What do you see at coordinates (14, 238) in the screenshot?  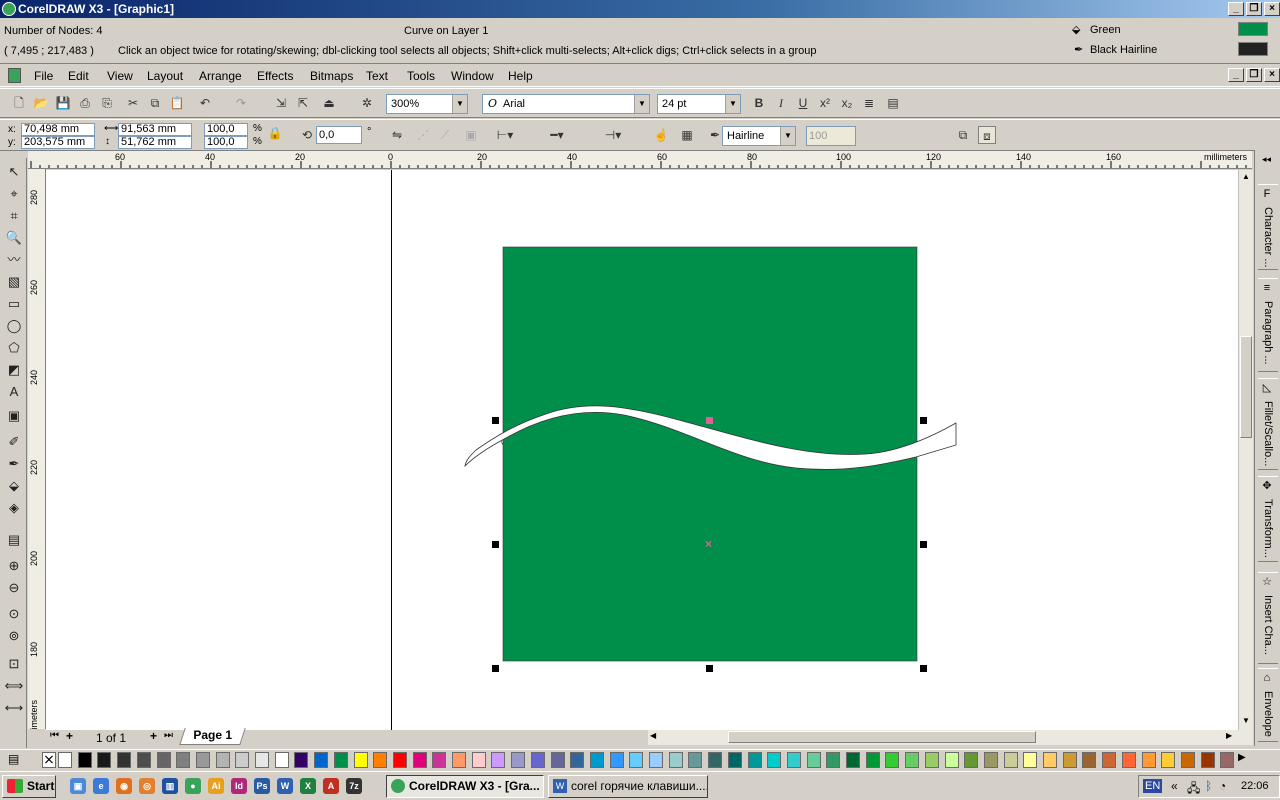 I see `zoom-tool-icon: 🔍` at bounding box center [14, 238].